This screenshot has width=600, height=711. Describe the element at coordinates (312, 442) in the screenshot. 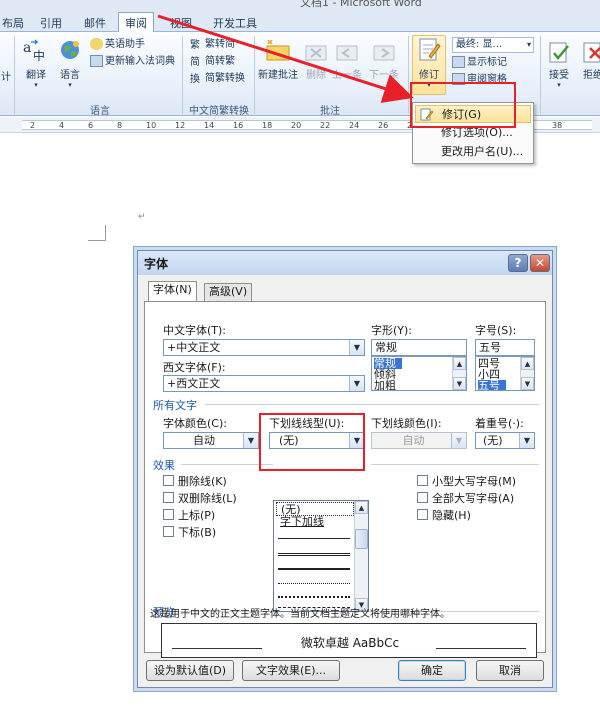

I see `annotation-box-underline` at that location.